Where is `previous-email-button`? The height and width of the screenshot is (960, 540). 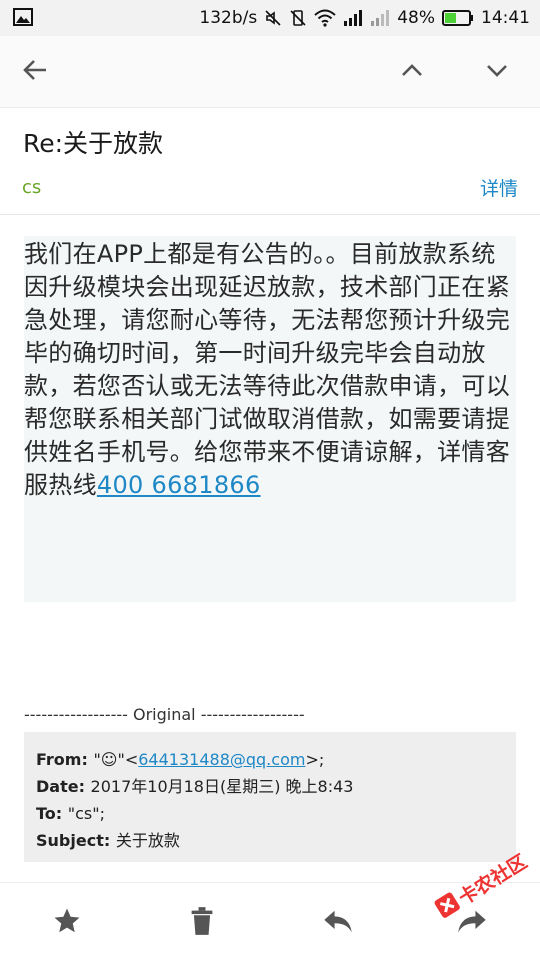 previous-email-button is located at coordinates (412, 72).